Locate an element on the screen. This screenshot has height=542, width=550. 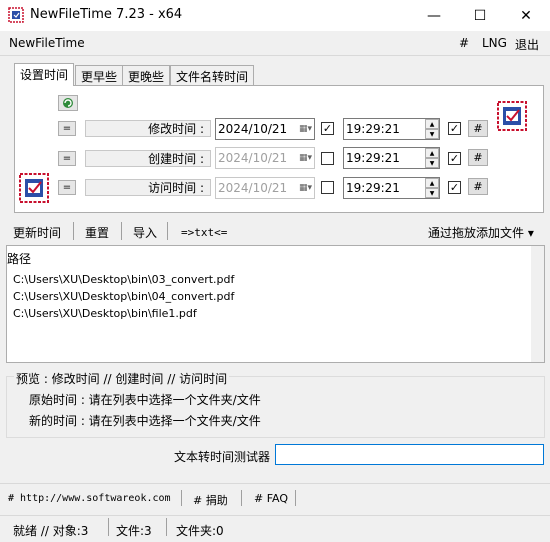
create-date-picker: 2024/10/21 ▦▾ is located at coordinates (265, 158).